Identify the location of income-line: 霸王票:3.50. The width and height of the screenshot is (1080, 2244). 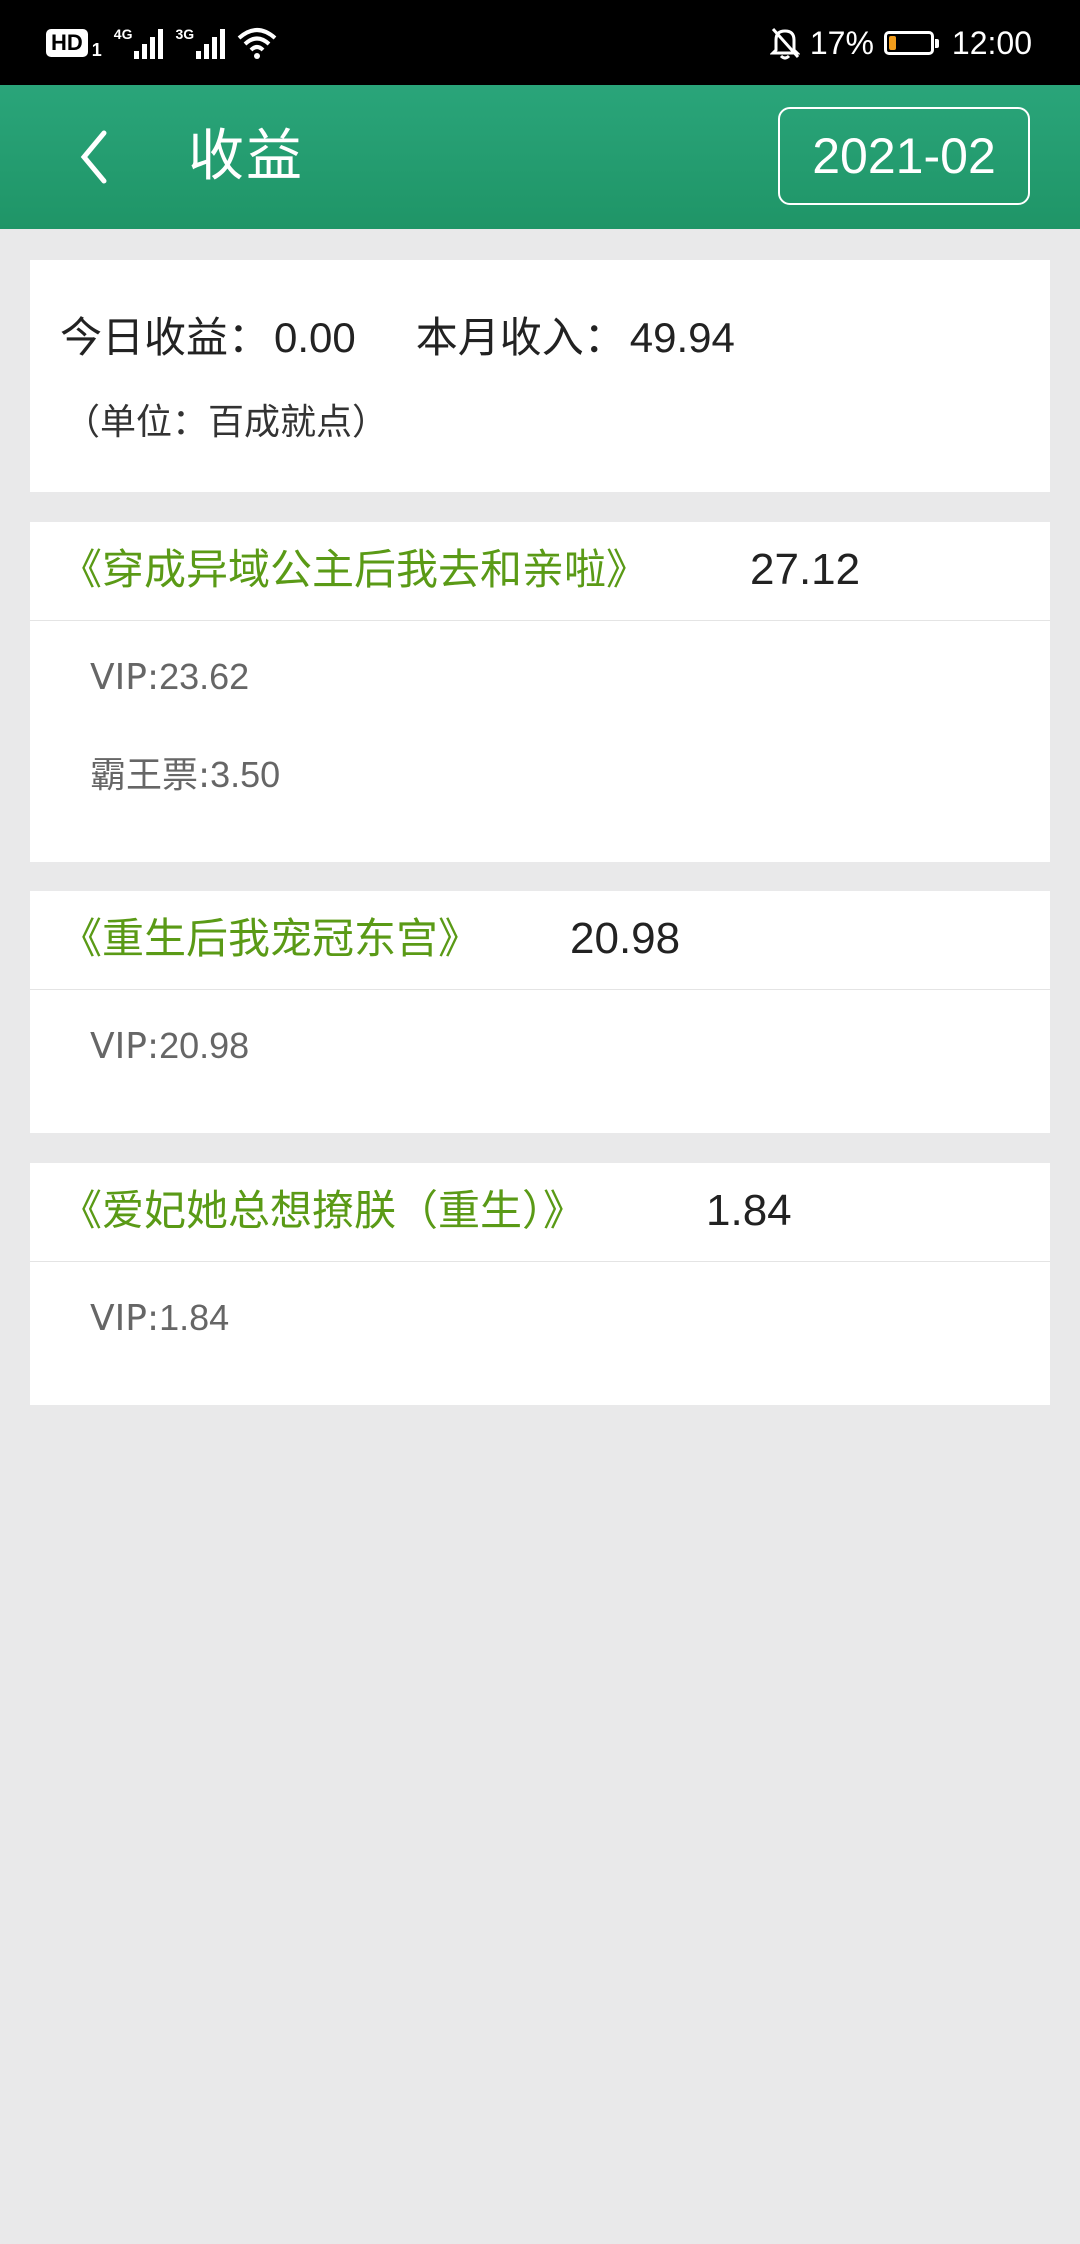
(185, 775).